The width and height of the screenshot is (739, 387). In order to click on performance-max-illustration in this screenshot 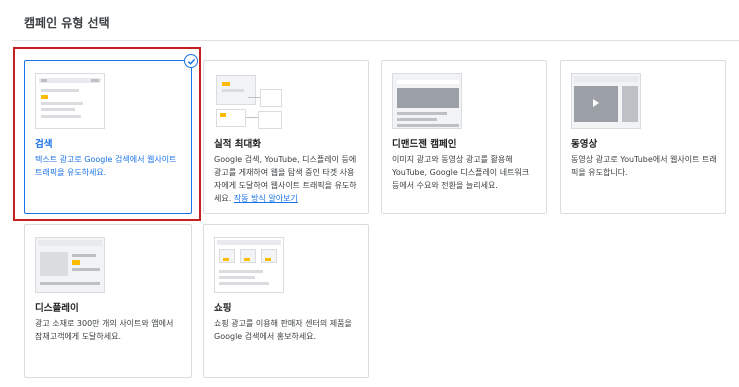, I will do `click(249, 101)`.